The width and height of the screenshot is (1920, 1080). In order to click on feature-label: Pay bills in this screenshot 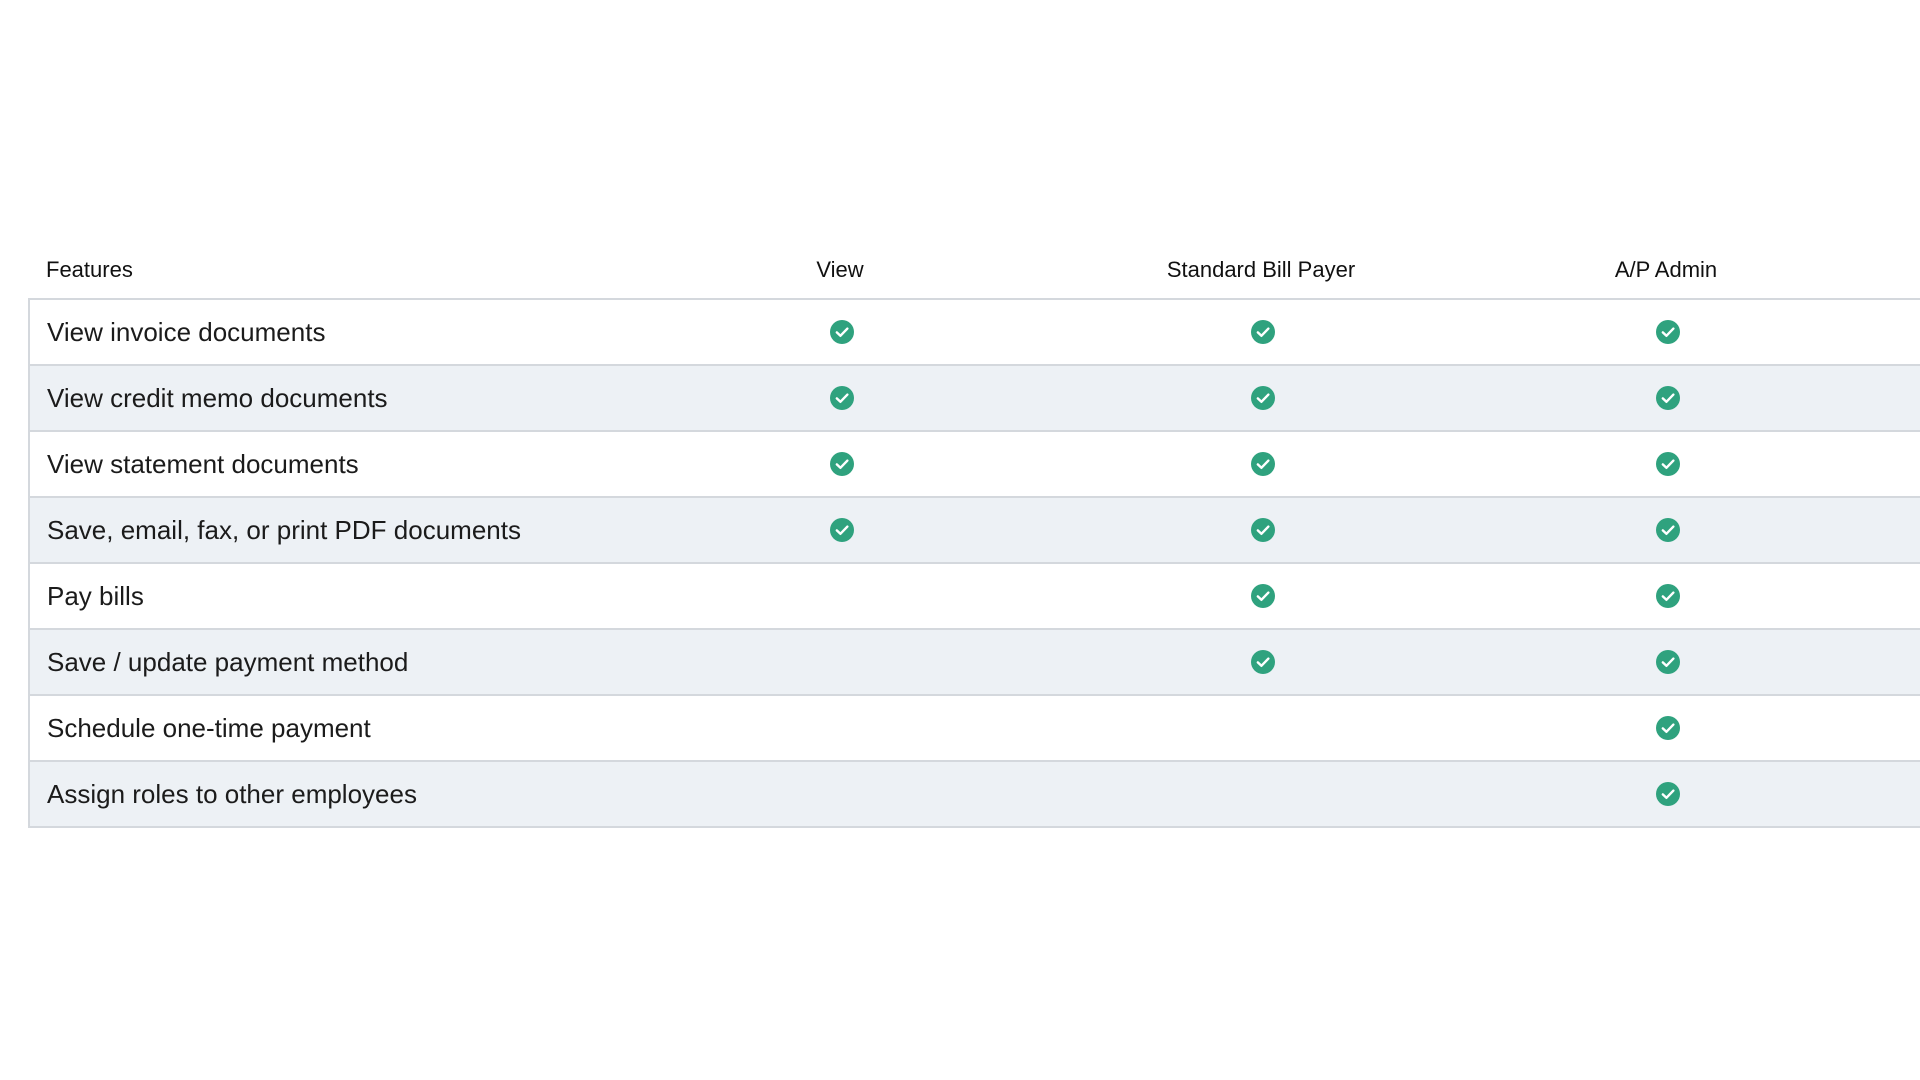, I will do `click(95, 595)`.